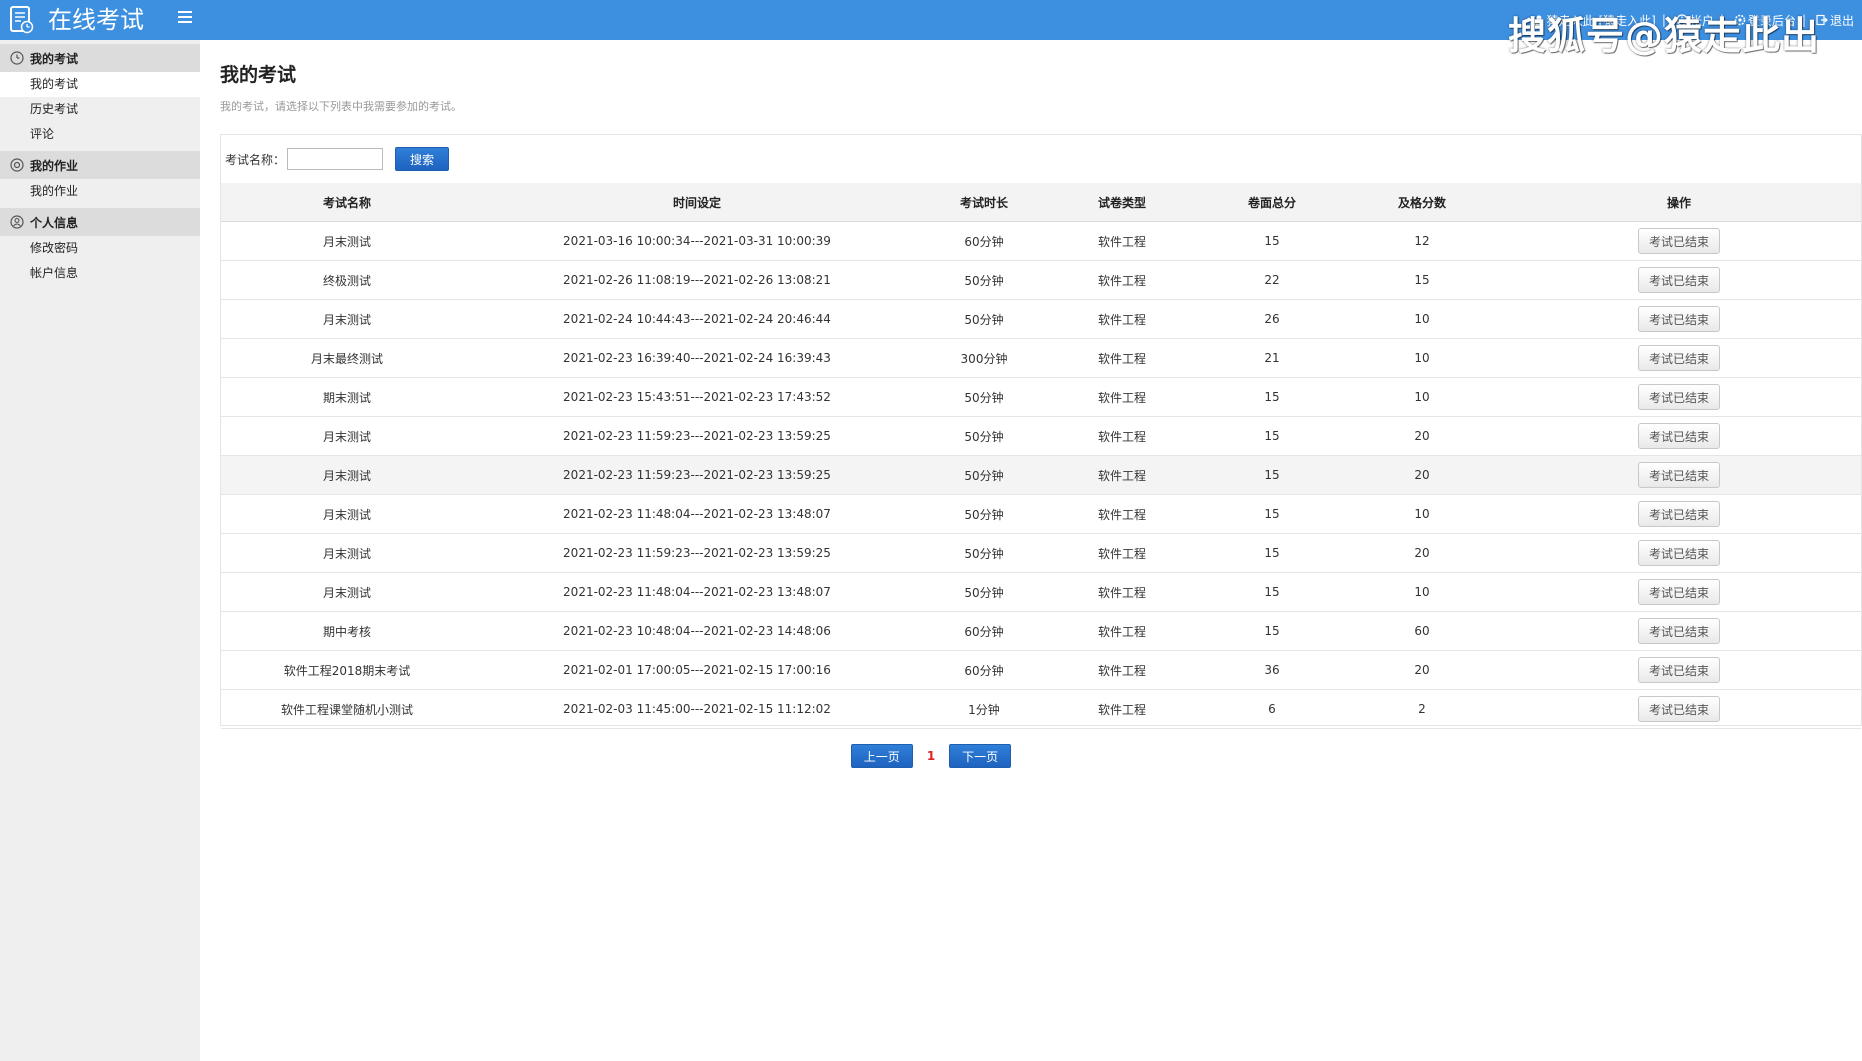 The image size is (1862, 1061). What do you see at coordinates (980, 756) in the screenshot?
I see `next-page-button: 下一页` at bounding box center [980, 756].